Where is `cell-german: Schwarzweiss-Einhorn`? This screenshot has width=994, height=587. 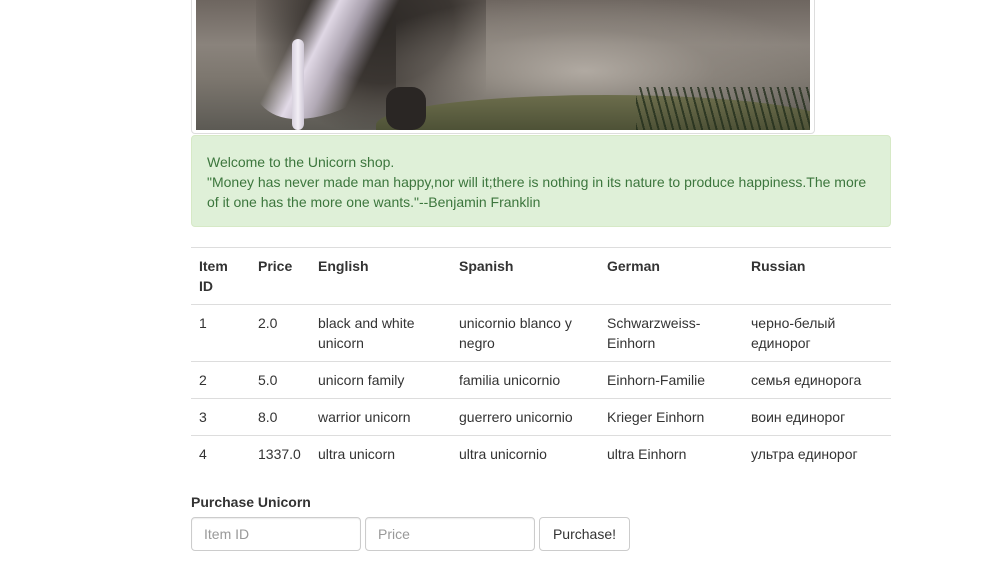
cell-german: Schwarzweiss-Einhorn is located at coordinates (671, 333).